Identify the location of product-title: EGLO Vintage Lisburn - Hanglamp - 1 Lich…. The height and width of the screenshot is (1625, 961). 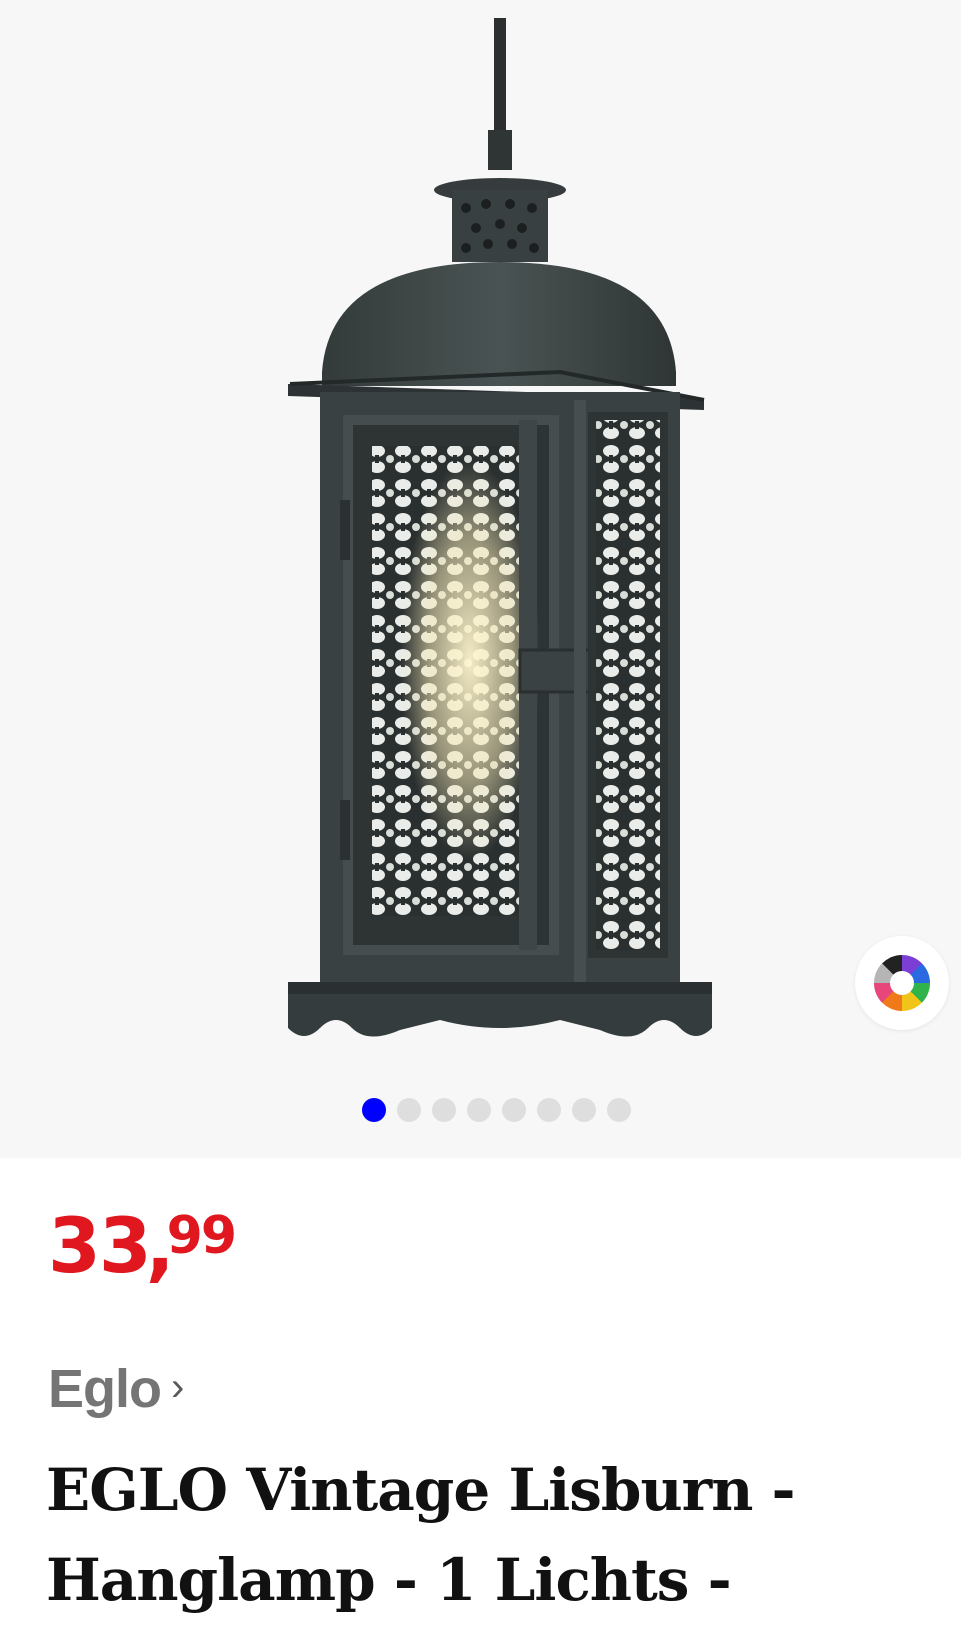
(421, 1535).